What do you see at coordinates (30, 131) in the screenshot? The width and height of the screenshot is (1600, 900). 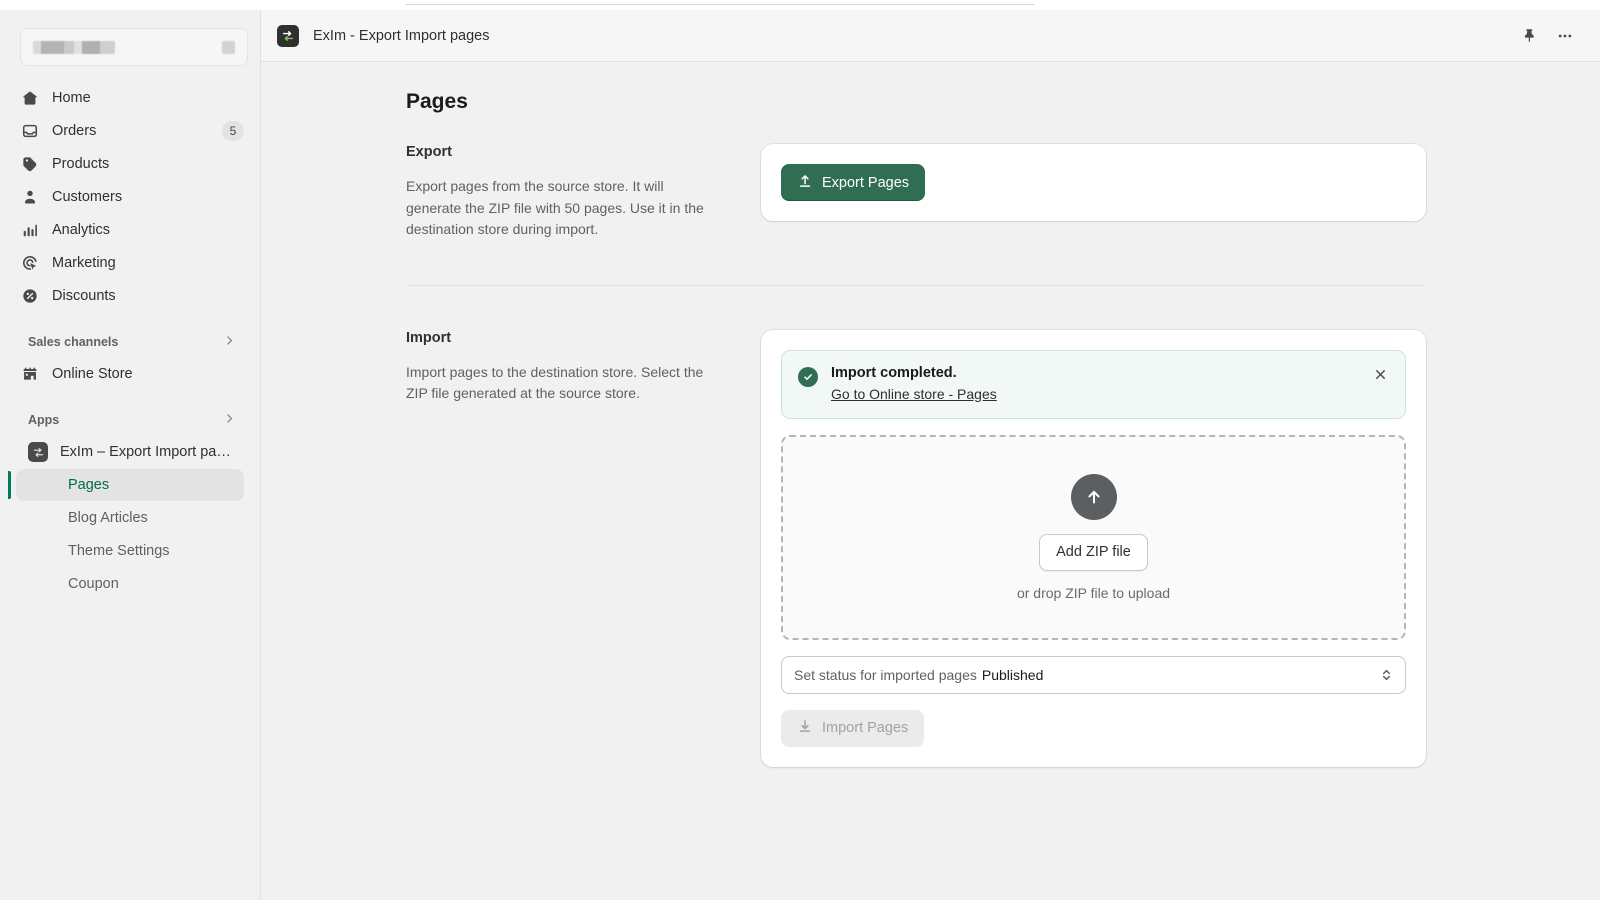 I see `orders-inbox-icon` at bounding box center [30, 131].